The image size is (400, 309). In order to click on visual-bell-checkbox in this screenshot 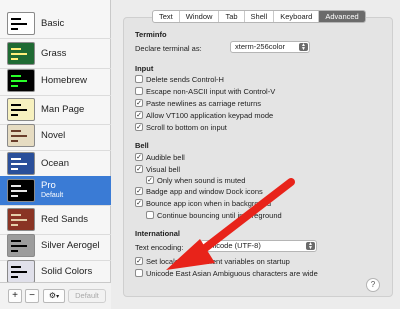, I will do `click(139, 169)`.